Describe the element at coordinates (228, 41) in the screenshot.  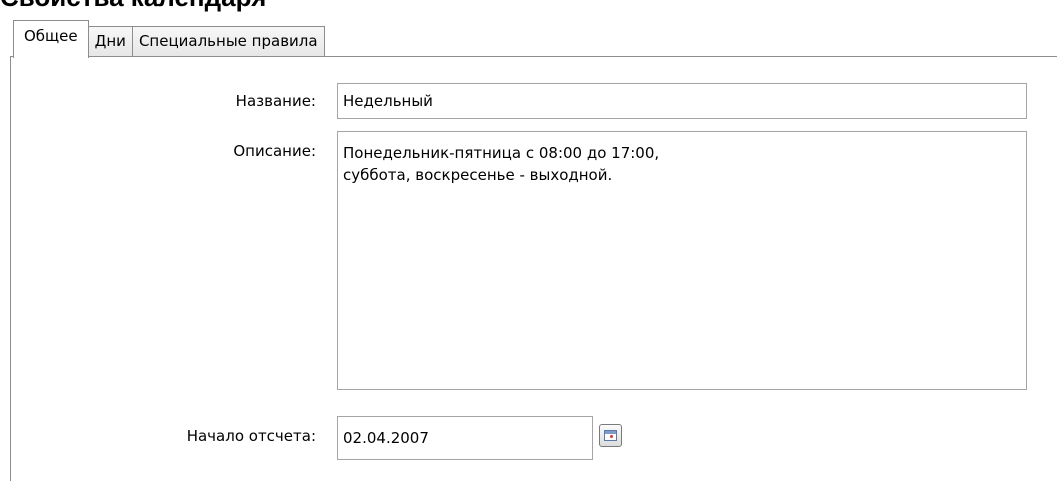
I see `tab-special-rules: Специальные правила` at that location.